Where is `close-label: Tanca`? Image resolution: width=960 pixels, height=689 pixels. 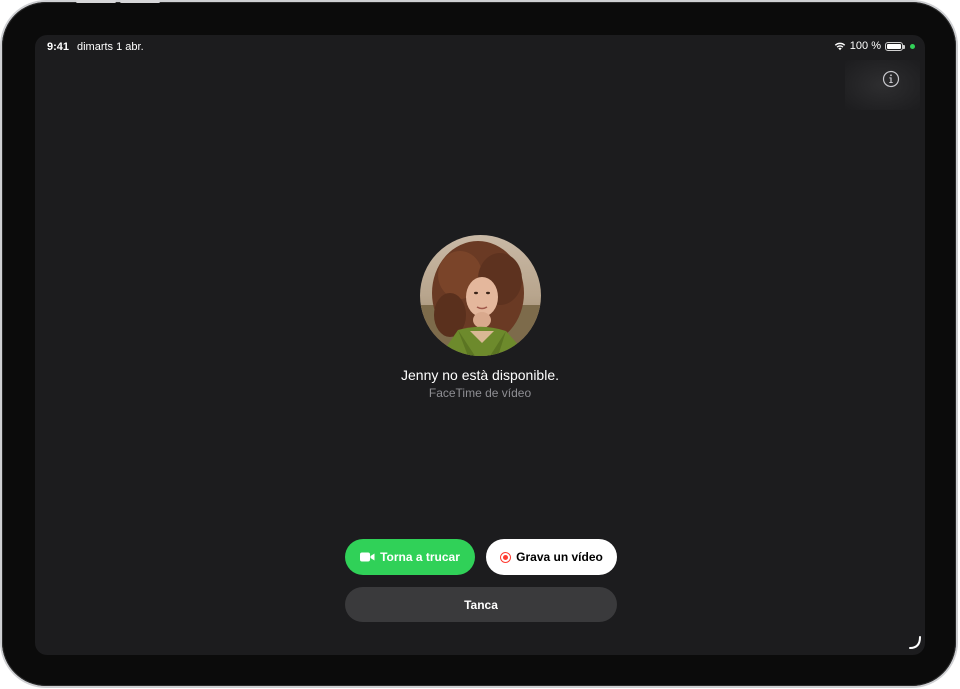
close-label: Tanca is located at coordinates (481, 604).